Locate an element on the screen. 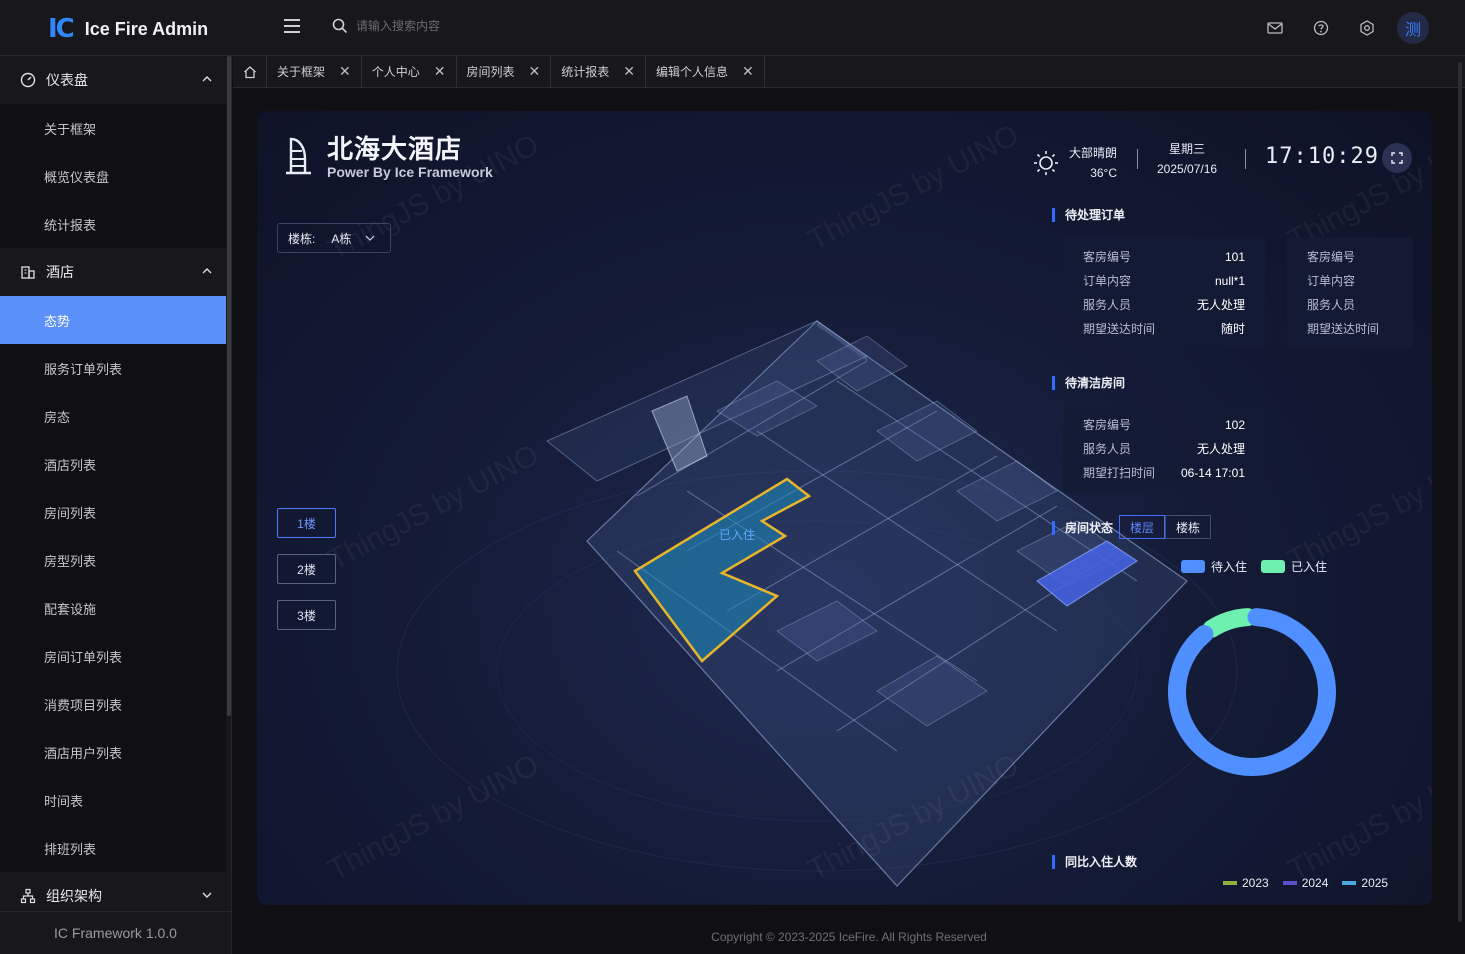 This screenshot has height=954, width=1465. tab-rooms: 房间列表 ✕ is located at coordinates (504, 71).